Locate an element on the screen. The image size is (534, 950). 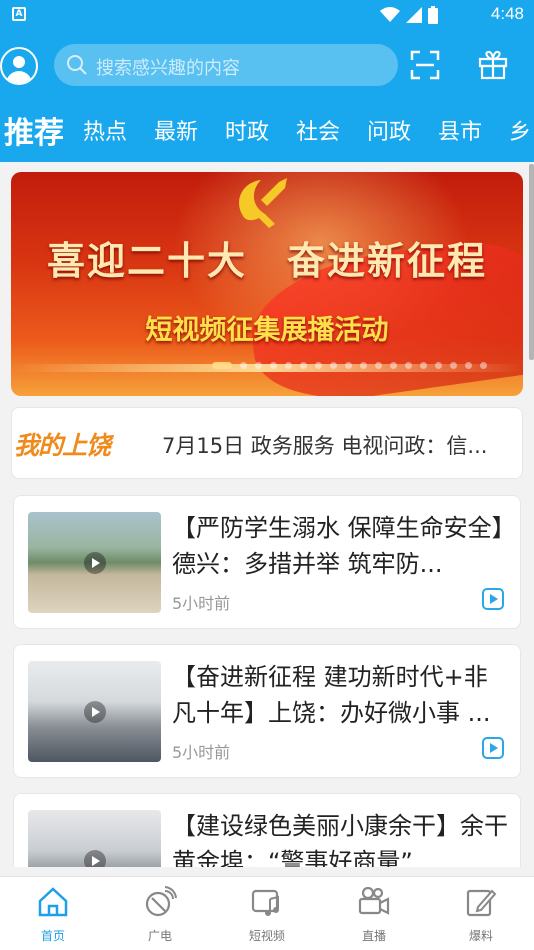
article-card: 【建设绿色美丽小康余干】余干黄金埠：“警事好商量” is located at coordinates (267, 830).